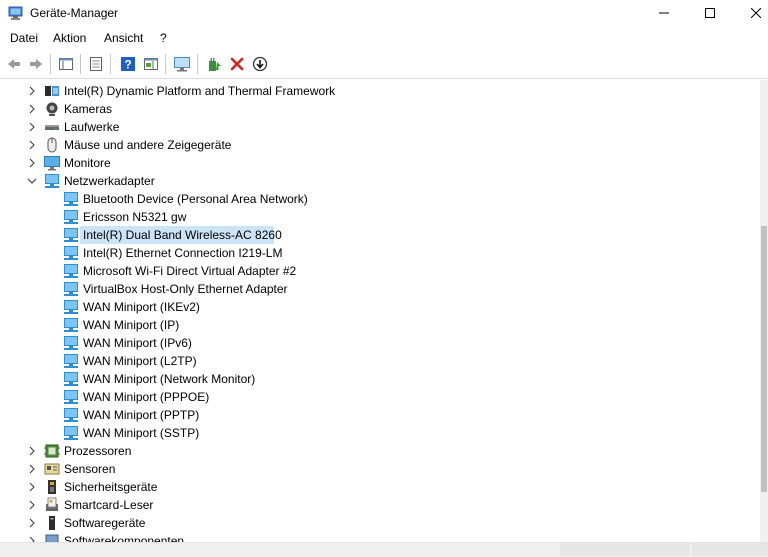 This screenshot has height=557, width=768. I want to click on menu-ansicht: Ansicht, so click(123, 38).